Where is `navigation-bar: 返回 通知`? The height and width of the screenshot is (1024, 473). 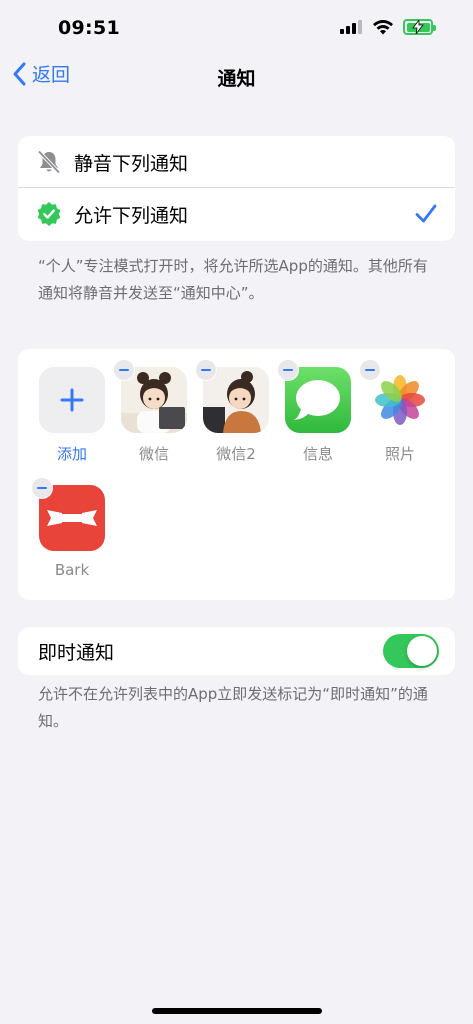 navigation-bar: 返回 通知 is located at coordinates (236, 76).